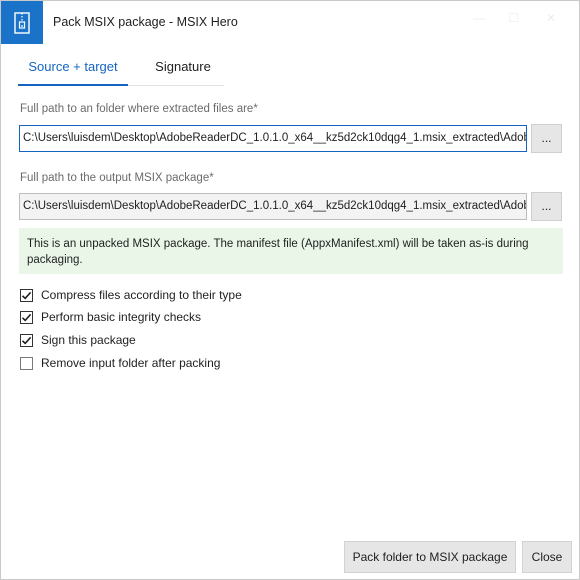  I want to click on window-title: Pack MSIX package - MSIX Hero, so click(145, 22).